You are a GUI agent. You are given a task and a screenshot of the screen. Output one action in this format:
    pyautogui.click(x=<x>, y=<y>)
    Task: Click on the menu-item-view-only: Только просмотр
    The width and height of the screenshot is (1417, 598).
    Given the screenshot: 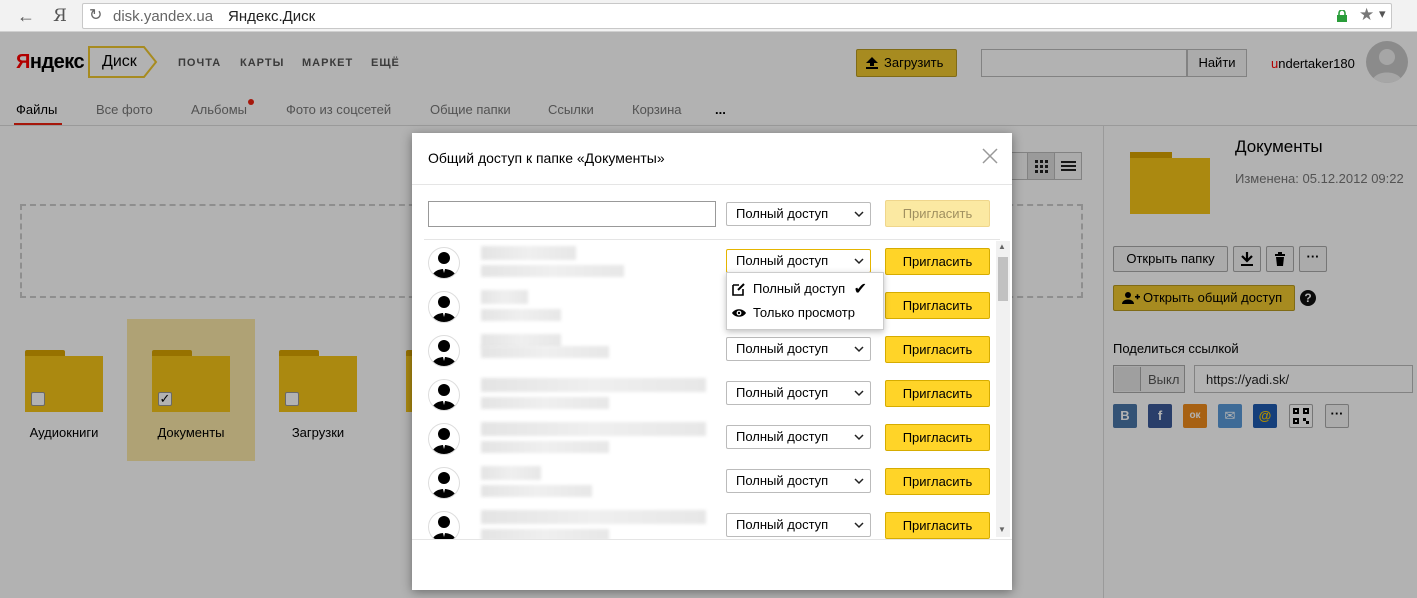 What is the action you would take?
    pyautogui.click(x=805, y=313)
    